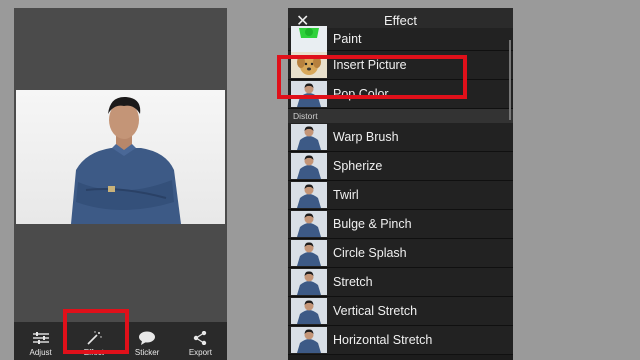  What do you see at coordinates (372, 77) in the screenshot?
I see `insert-picture-highlight-box` at bounding box center [372, 77].